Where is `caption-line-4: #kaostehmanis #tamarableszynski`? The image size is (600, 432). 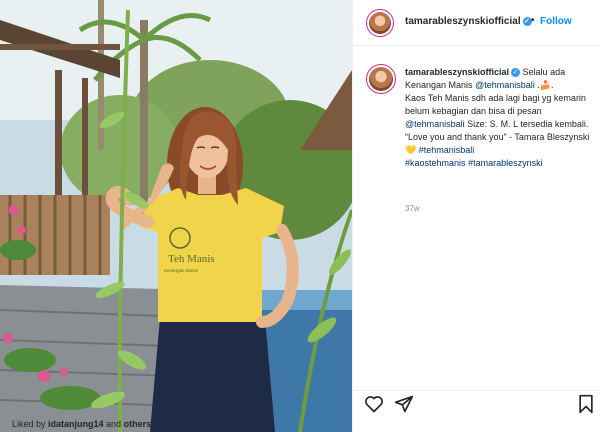
caption-line-4: #kaostehmanis #tamarableszynski is located at coordinates (498, 163).